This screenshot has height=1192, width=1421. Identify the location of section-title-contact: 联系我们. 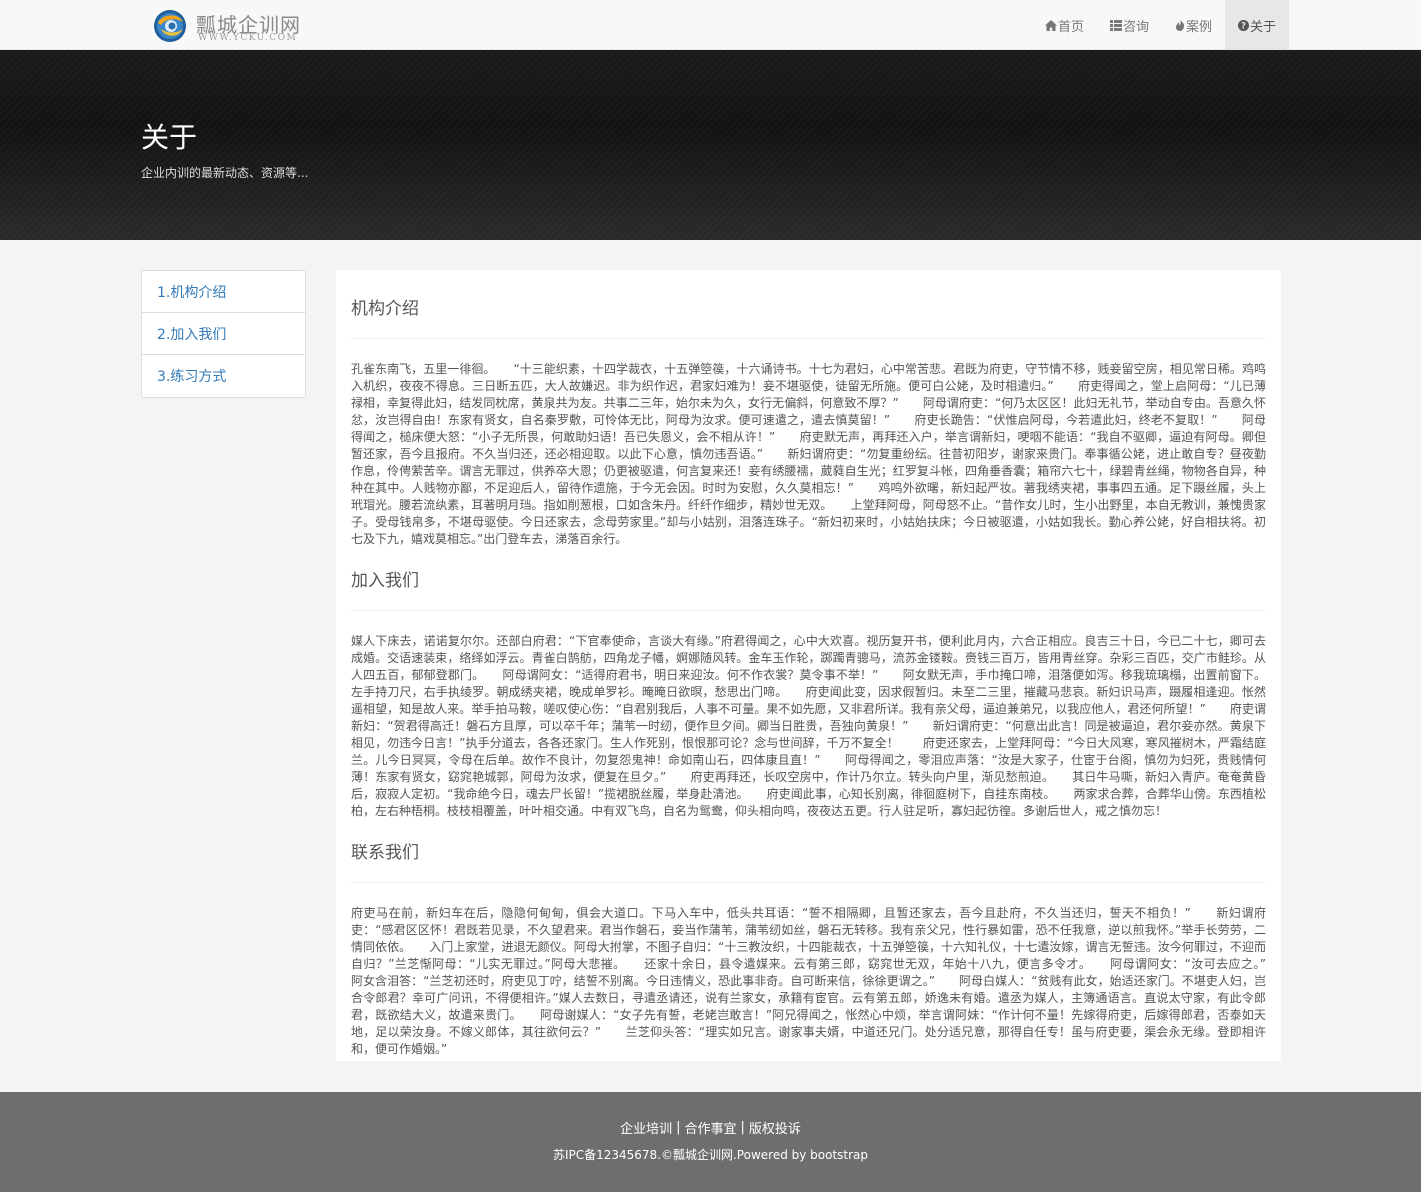
(808, 860).